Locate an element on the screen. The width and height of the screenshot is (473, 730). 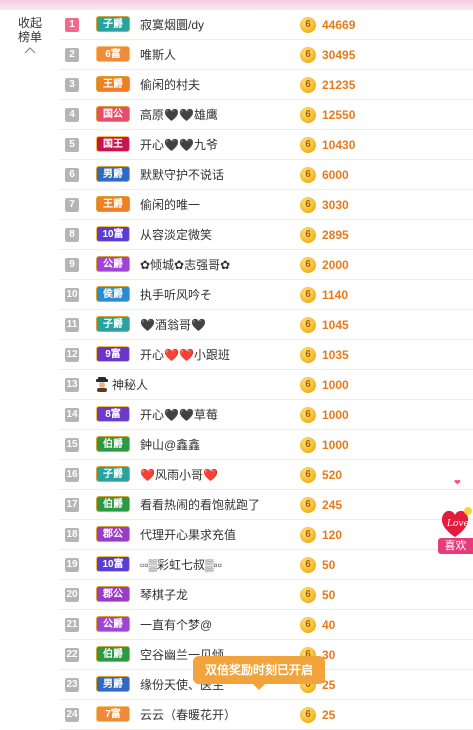
side-gift-widget: Love 喜欢 is located at coordinates (455, 529).